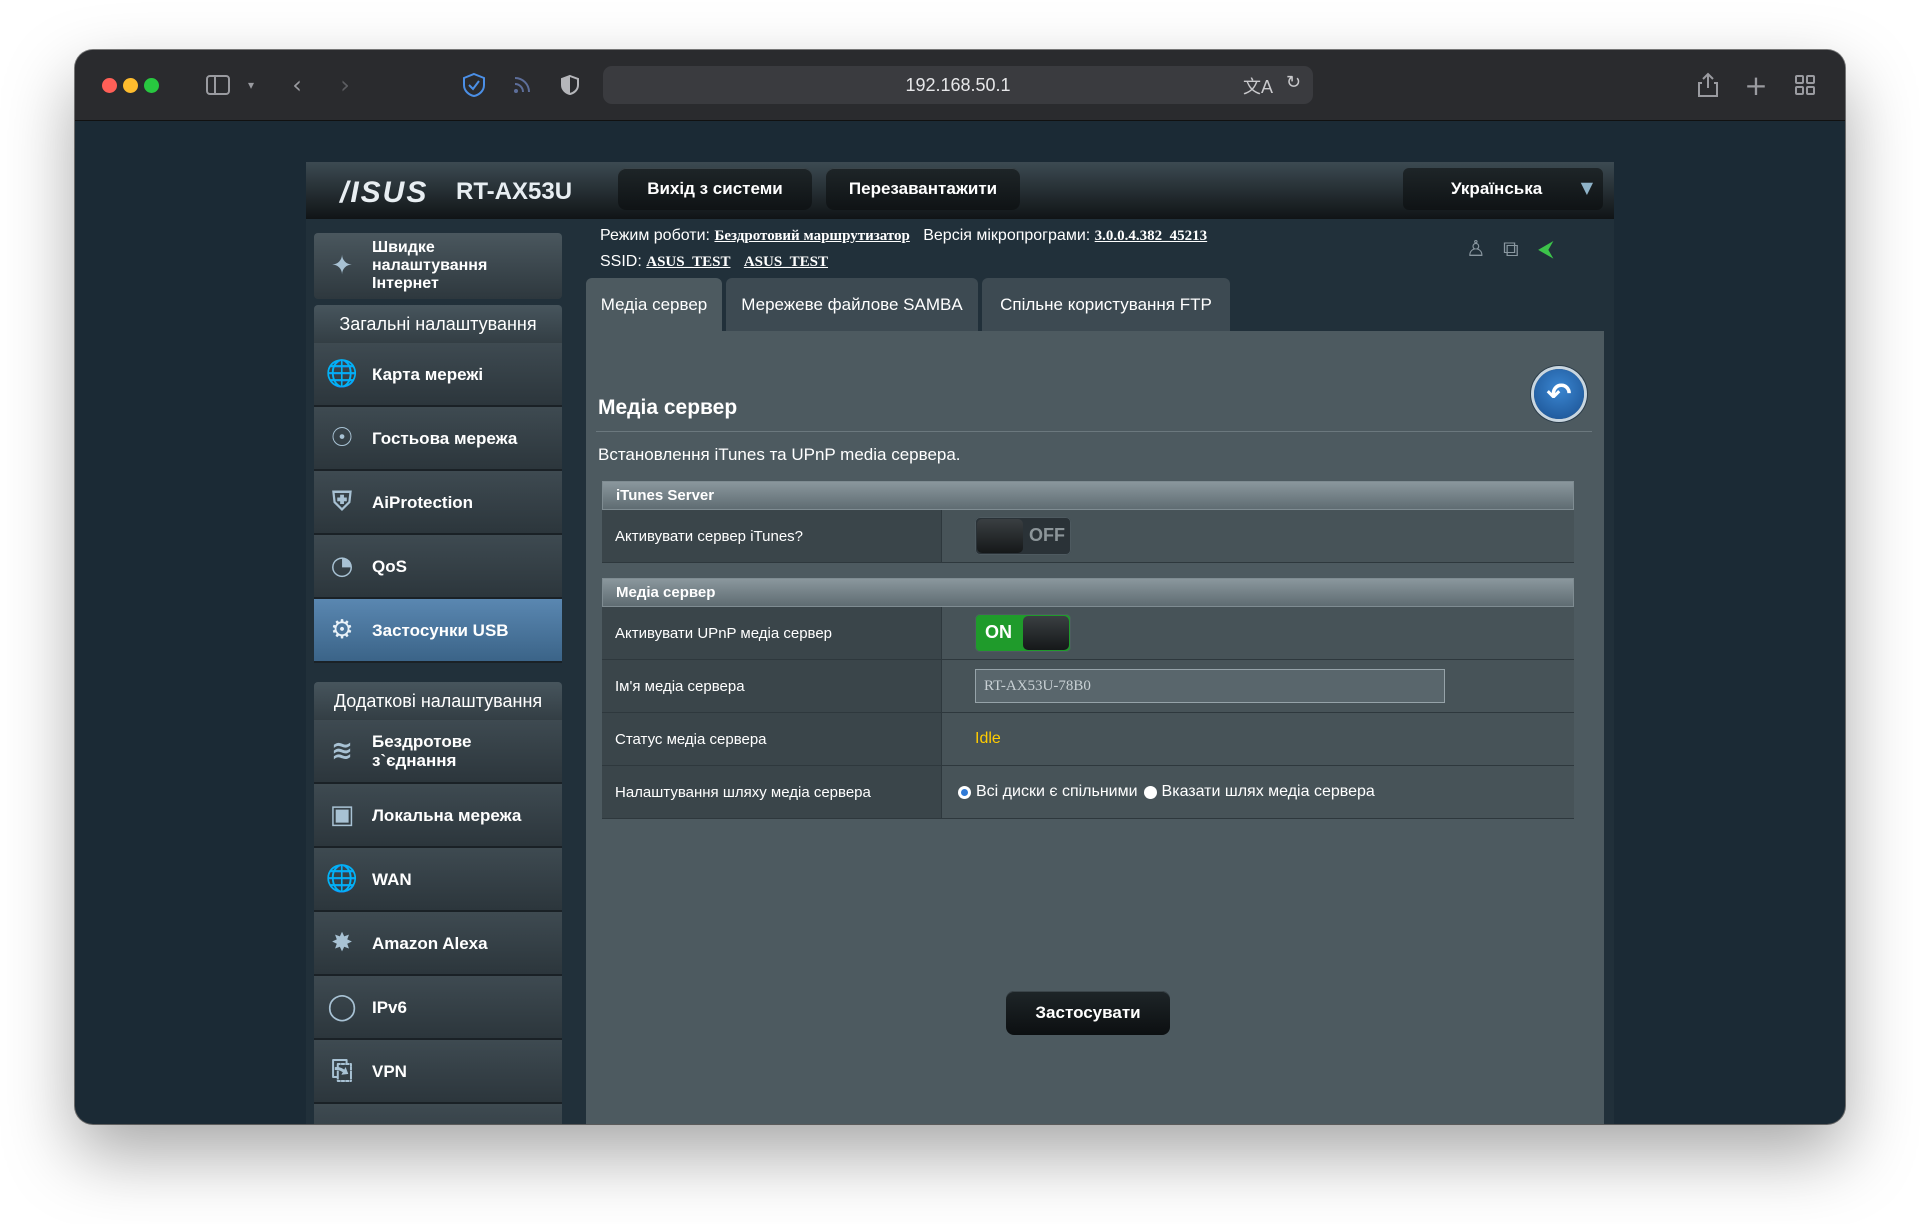 The width and height of the screenshot is (1920, 1224). I want to click on toggle-state: ON, so click(998, 632).